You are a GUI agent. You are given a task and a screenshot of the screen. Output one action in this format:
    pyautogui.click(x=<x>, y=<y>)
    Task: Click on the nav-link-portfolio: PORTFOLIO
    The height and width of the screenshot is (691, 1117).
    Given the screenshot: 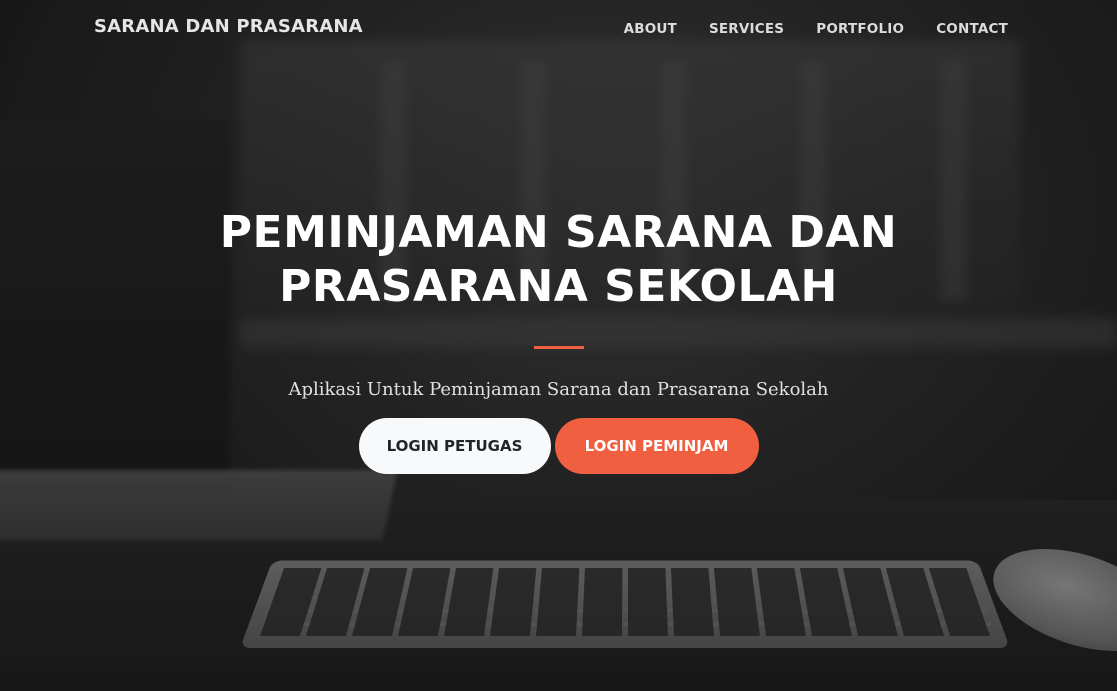 What is the action you would take?
    pyautogui.click(x=860, y=29)
    